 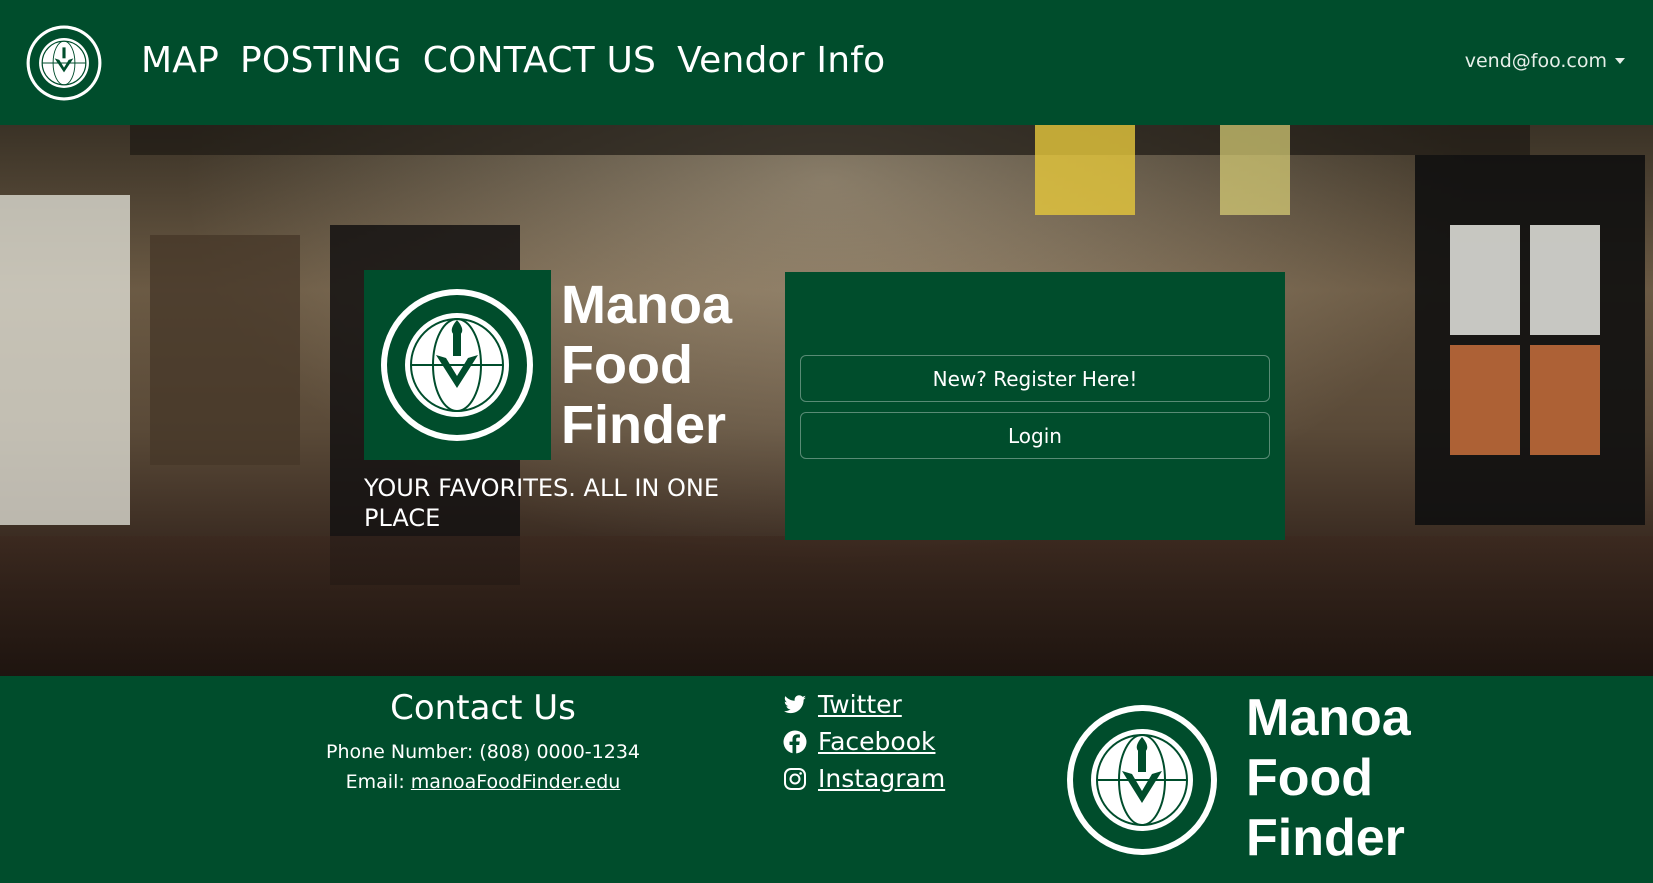 I want to click on ceiling-shape, so click(x=830, y=140).